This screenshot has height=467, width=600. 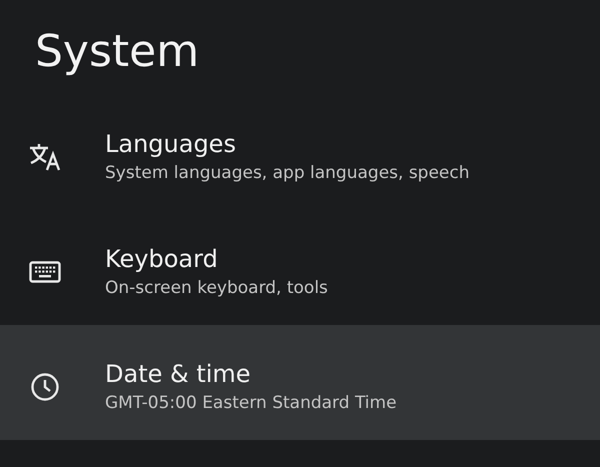 I want to click on translate-icon, so click(x=45, y=157).